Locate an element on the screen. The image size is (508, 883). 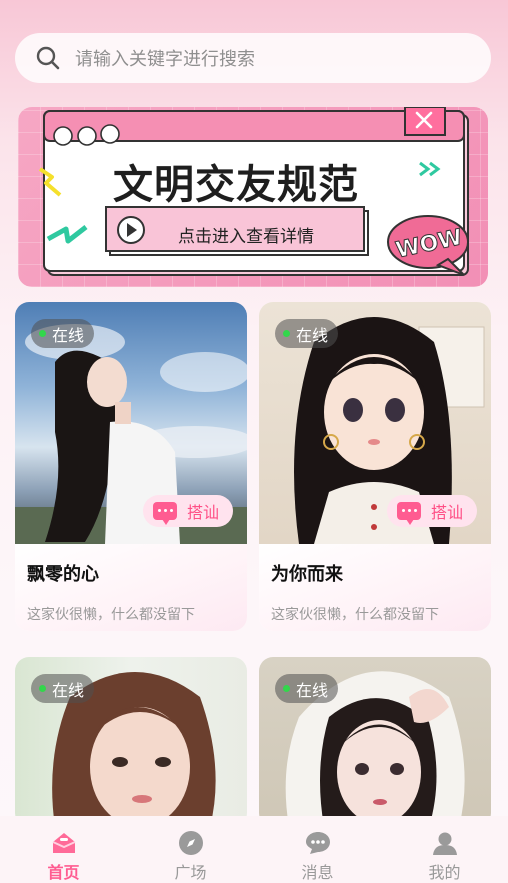
tab-home: 首页 is located at coordinates (63, 849).